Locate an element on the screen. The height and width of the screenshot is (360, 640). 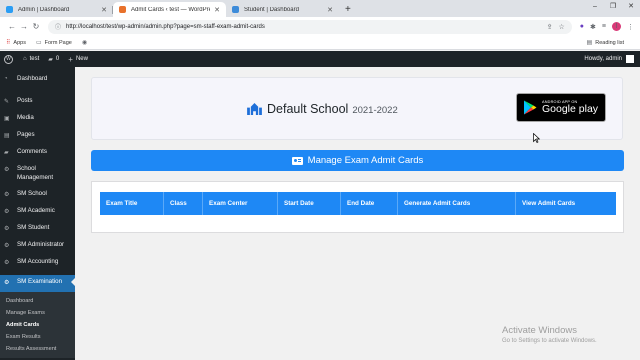
bookmark-globe: ◉ is located at coordinates (86, 42).